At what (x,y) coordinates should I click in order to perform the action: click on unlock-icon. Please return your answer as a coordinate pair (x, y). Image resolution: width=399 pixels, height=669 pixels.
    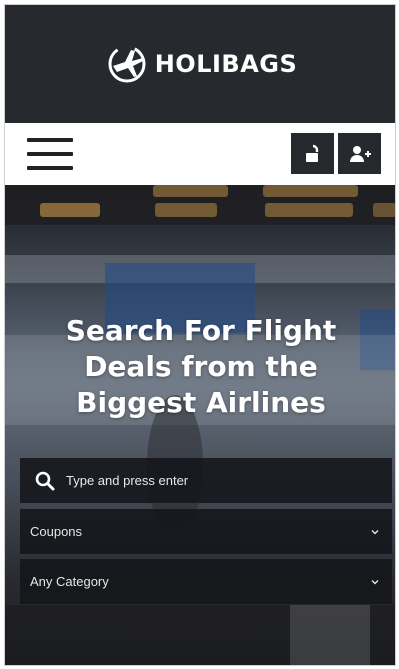
    Looking at the image, I should click on (311, 153).